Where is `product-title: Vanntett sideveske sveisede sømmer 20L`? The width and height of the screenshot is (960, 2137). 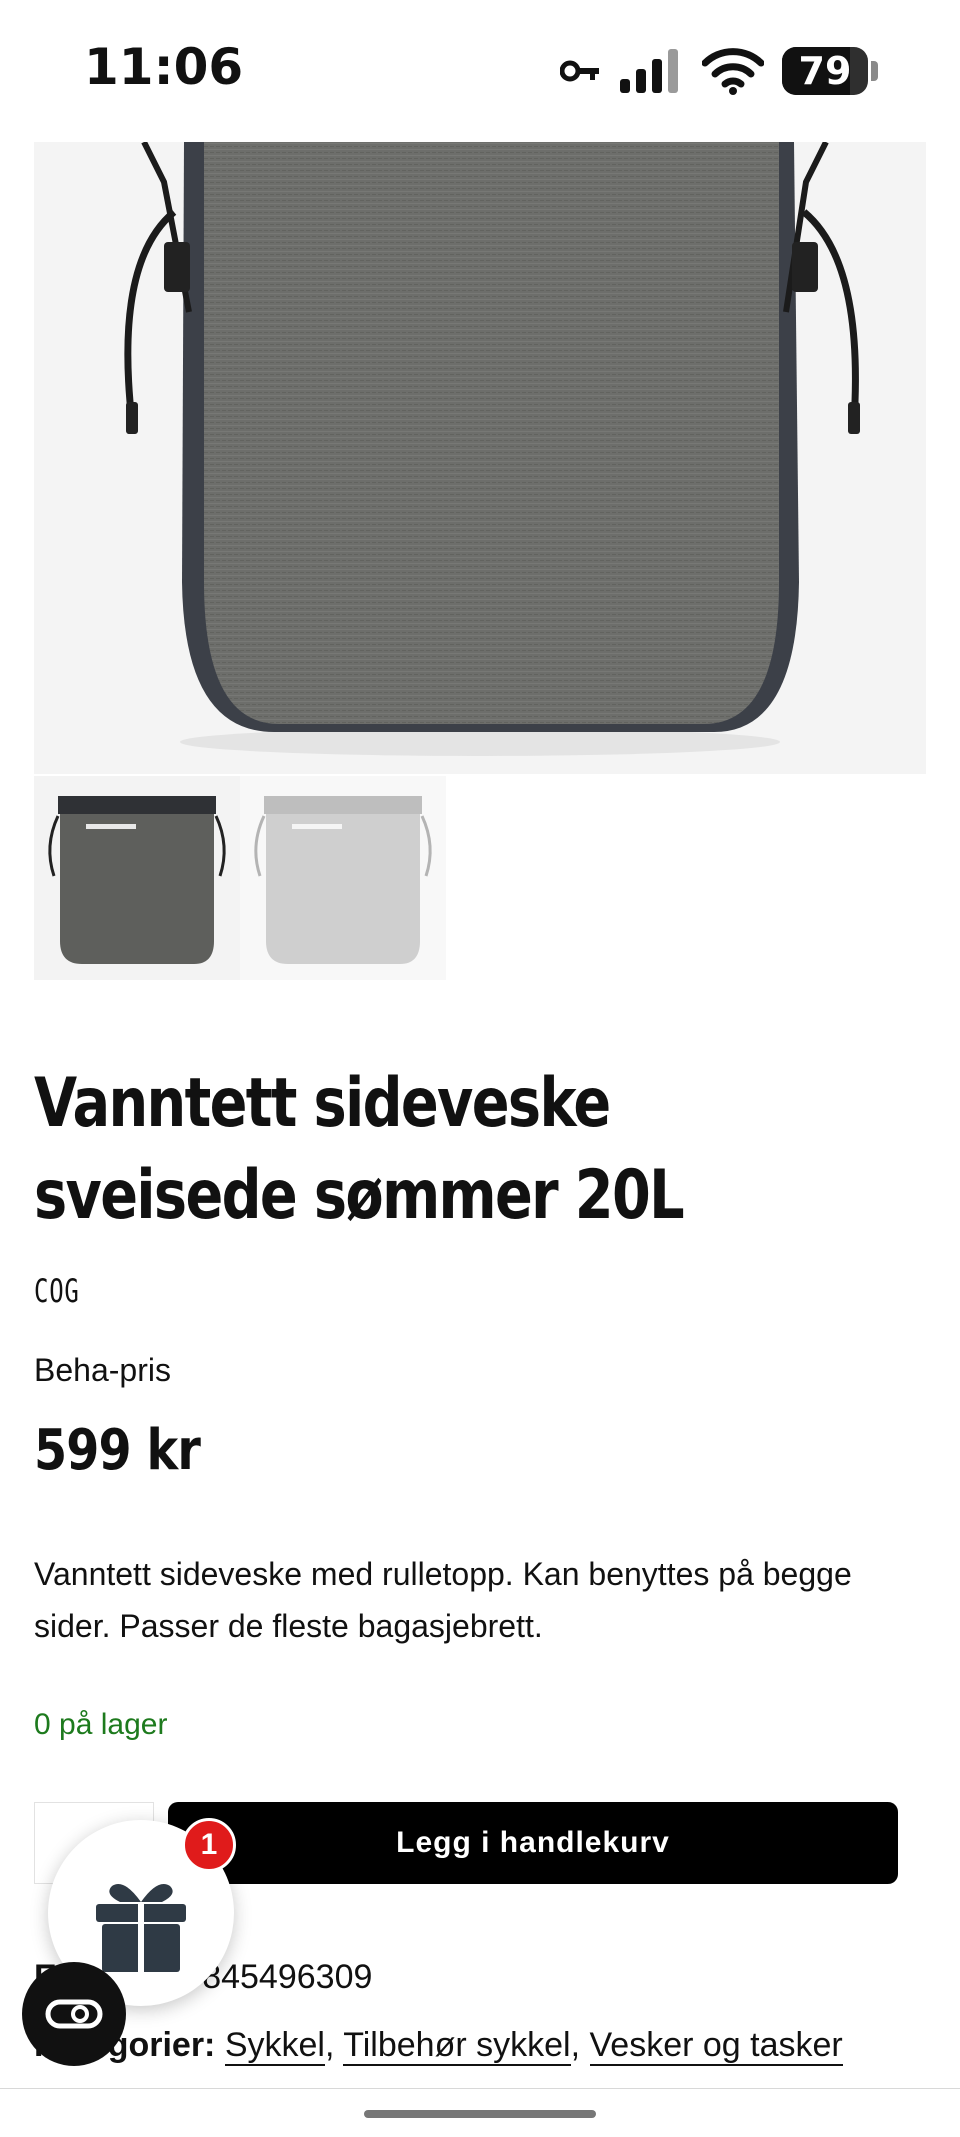
product-title: Vanntett sideveske sveisede sømmer 20L is located at coordinates (359, 1149).